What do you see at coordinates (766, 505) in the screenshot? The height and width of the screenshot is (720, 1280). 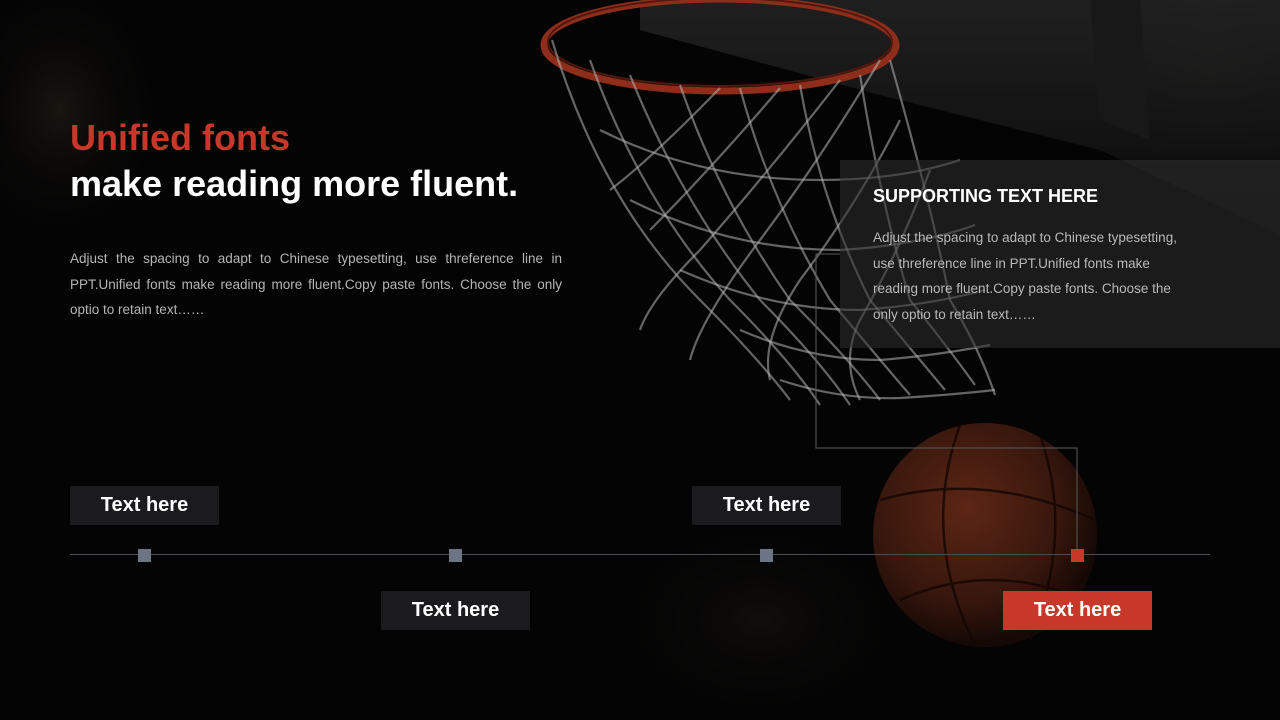 I see `timeline-label-3: Text here` at bounding box center [766, 505].